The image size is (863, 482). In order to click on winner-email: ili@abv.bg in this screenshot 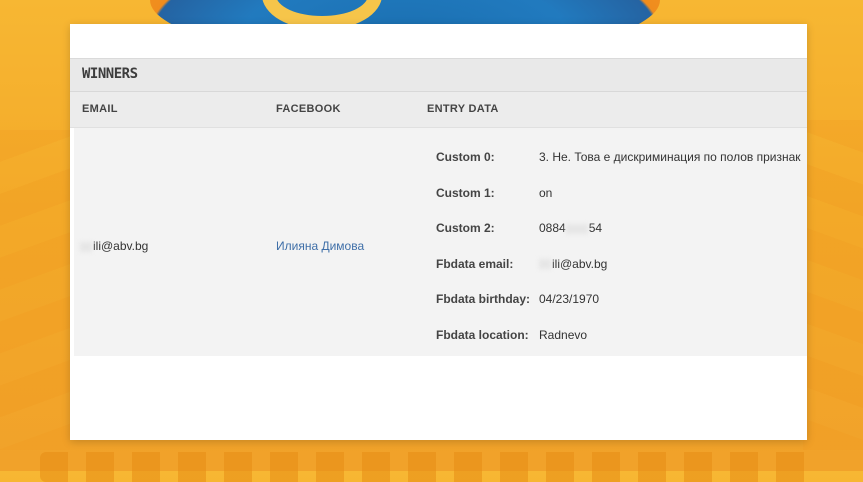, I will do `click(121, 246)`.